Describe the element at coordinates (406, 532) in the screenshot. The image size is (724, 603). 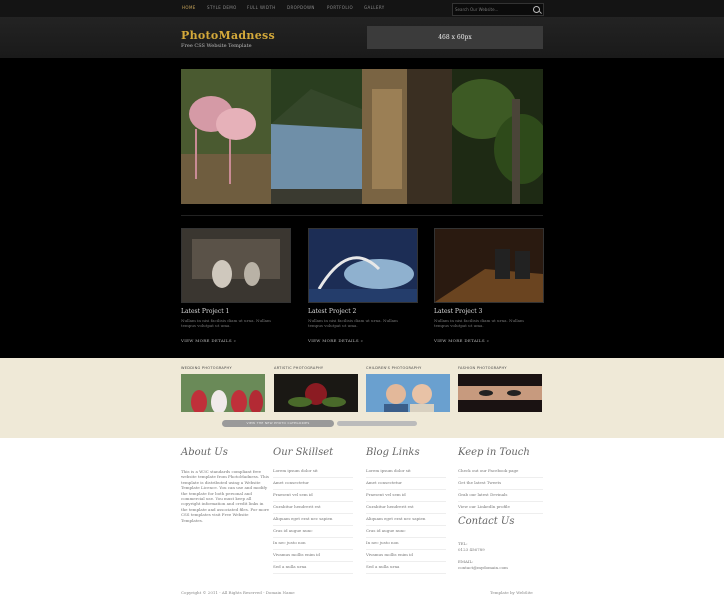
I see `blog-link: Cras id augue nunc` at that location.